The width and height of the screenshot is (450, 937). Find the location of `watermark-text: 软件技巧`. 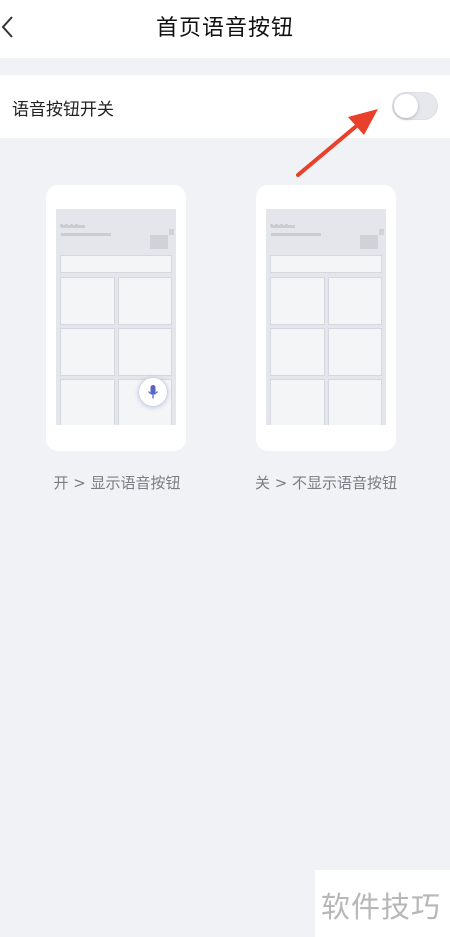

watermark-text: 软件技巧 is located at coordinates (381, 907).